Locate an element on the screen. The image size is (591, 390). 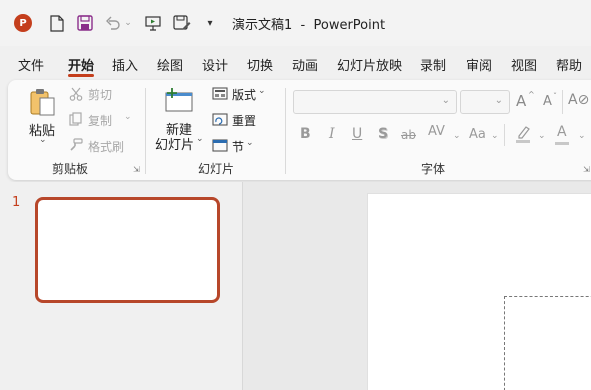
content-placeholder is located at coordinates (547, 343).